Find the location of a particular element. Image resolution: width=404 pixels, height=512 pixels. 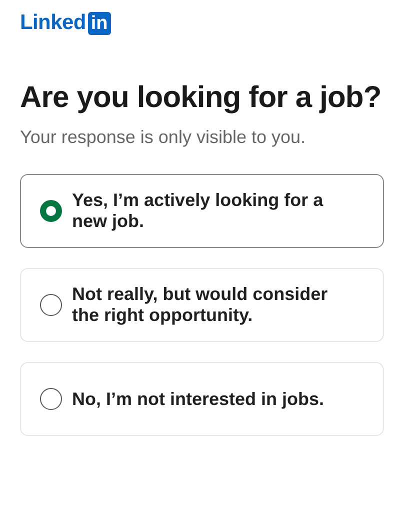

option-label: Not really, but would consider the right opportunity. is located at coordinates (200, 305).